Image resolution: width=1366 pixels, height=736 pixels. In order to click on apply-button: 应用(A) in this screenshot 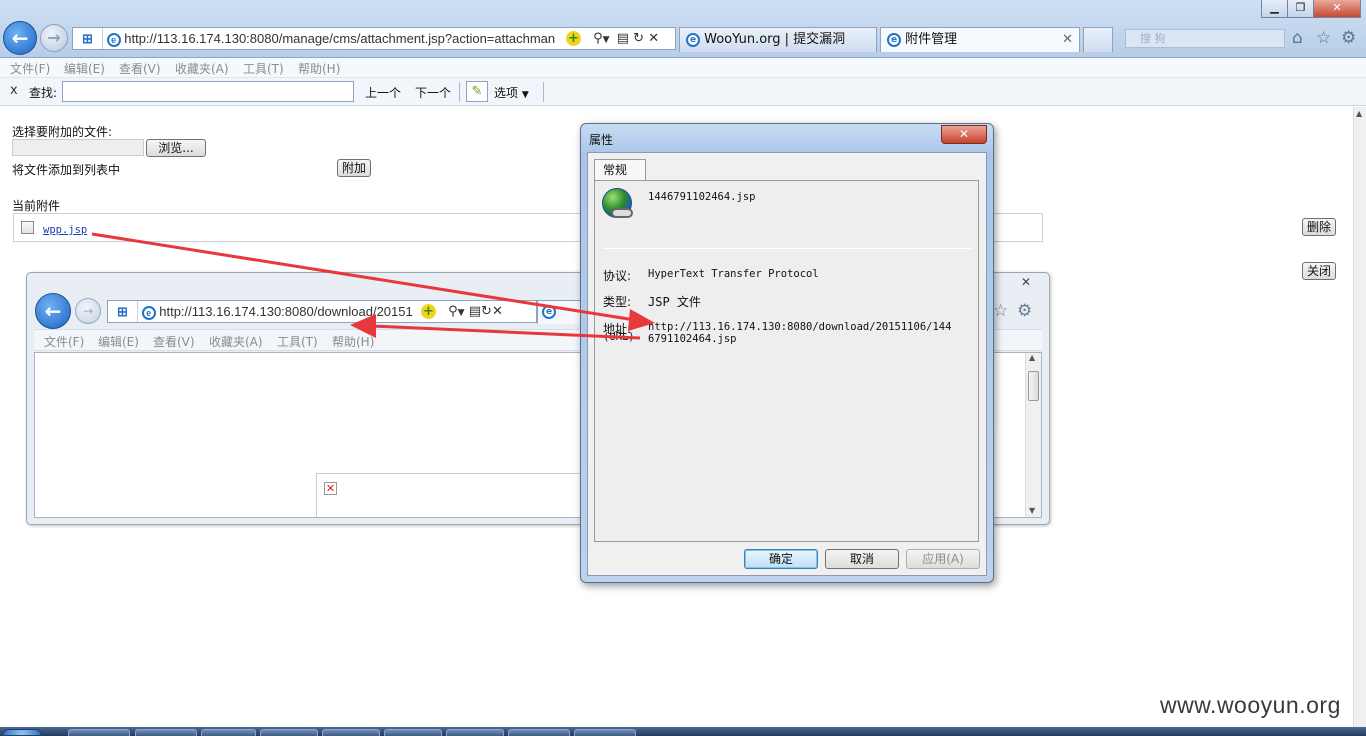, I will do `click(943, 559)`.